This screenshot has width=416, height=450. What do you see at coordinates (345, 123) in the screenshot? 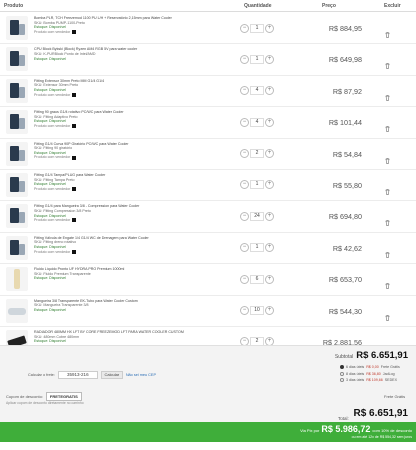
I see `item-price: R$ 101,44` at bounding box center [345, 123].